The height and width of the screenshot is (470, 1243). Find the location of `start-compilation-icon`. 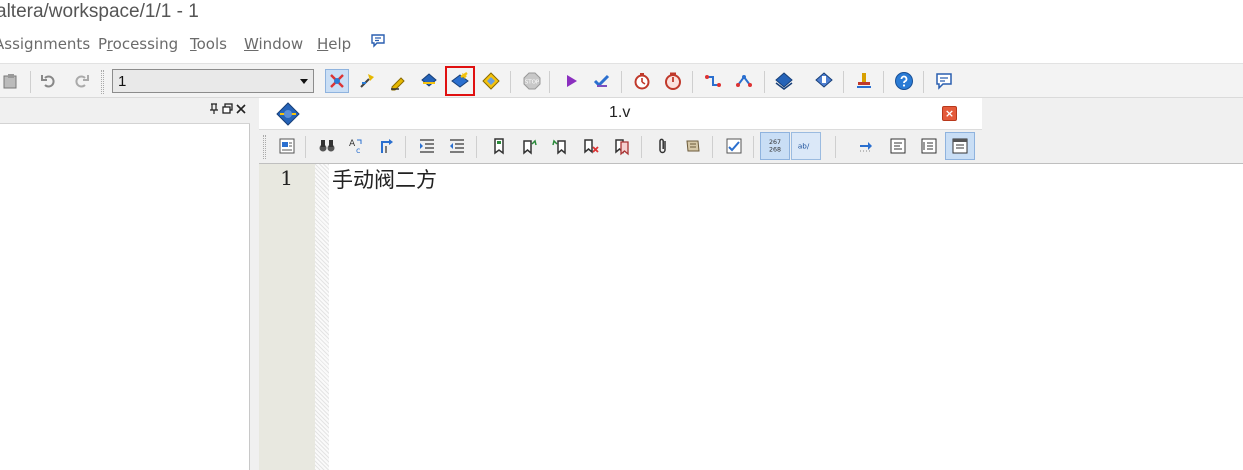

start-compilation-icon is located at coordinates (572, 81).